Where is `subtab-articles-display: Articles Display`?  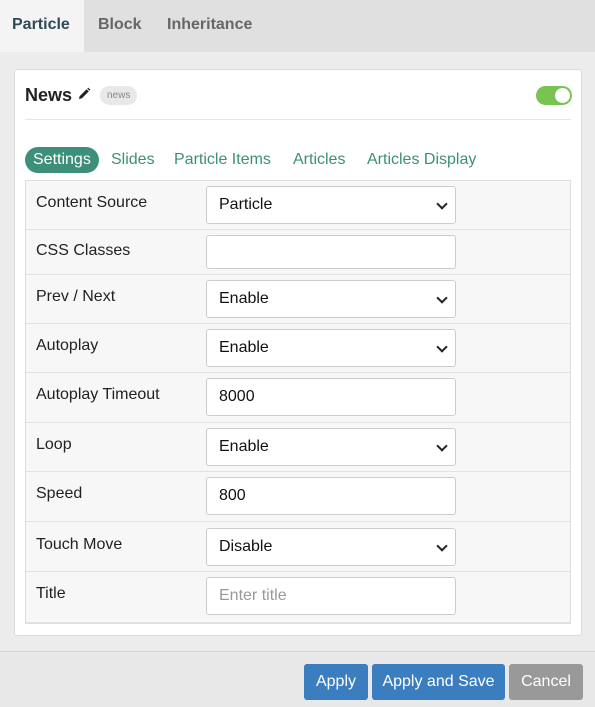 subtab-articles-display: Articles Display is located at coordinates (421, 160).